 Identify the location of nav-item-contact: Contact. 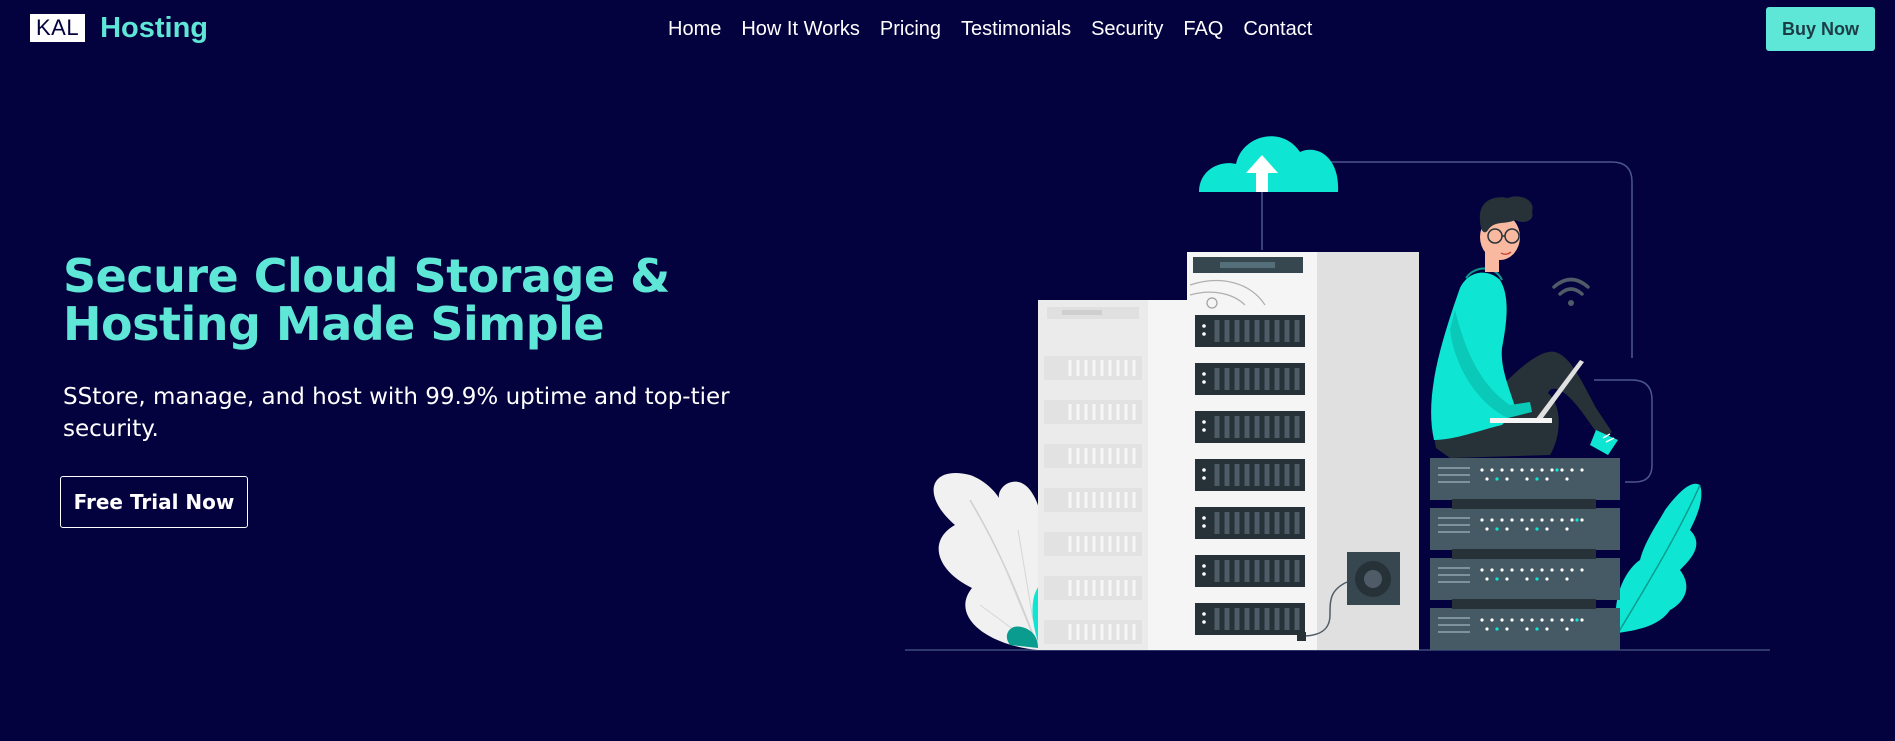
(1287, 29).